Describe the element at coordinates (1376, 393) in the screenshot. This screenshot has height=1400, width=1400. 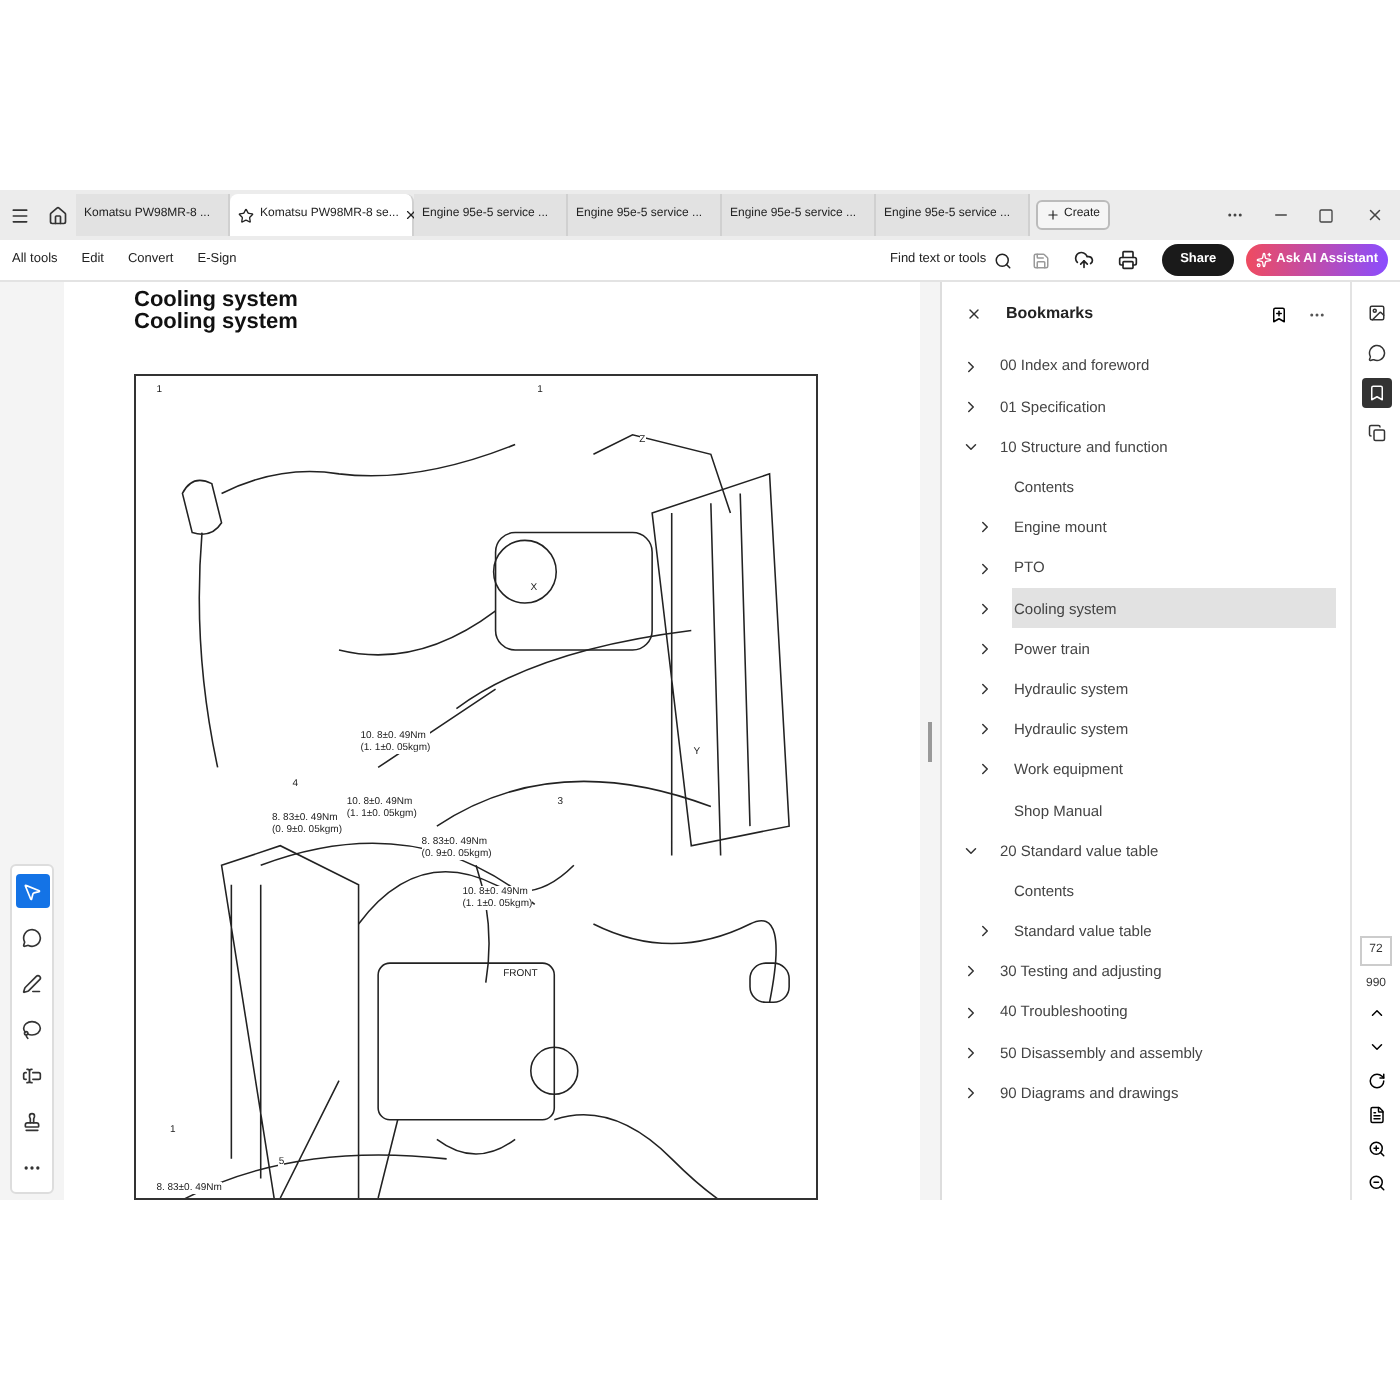
I see `bookmark-icon` at that location.